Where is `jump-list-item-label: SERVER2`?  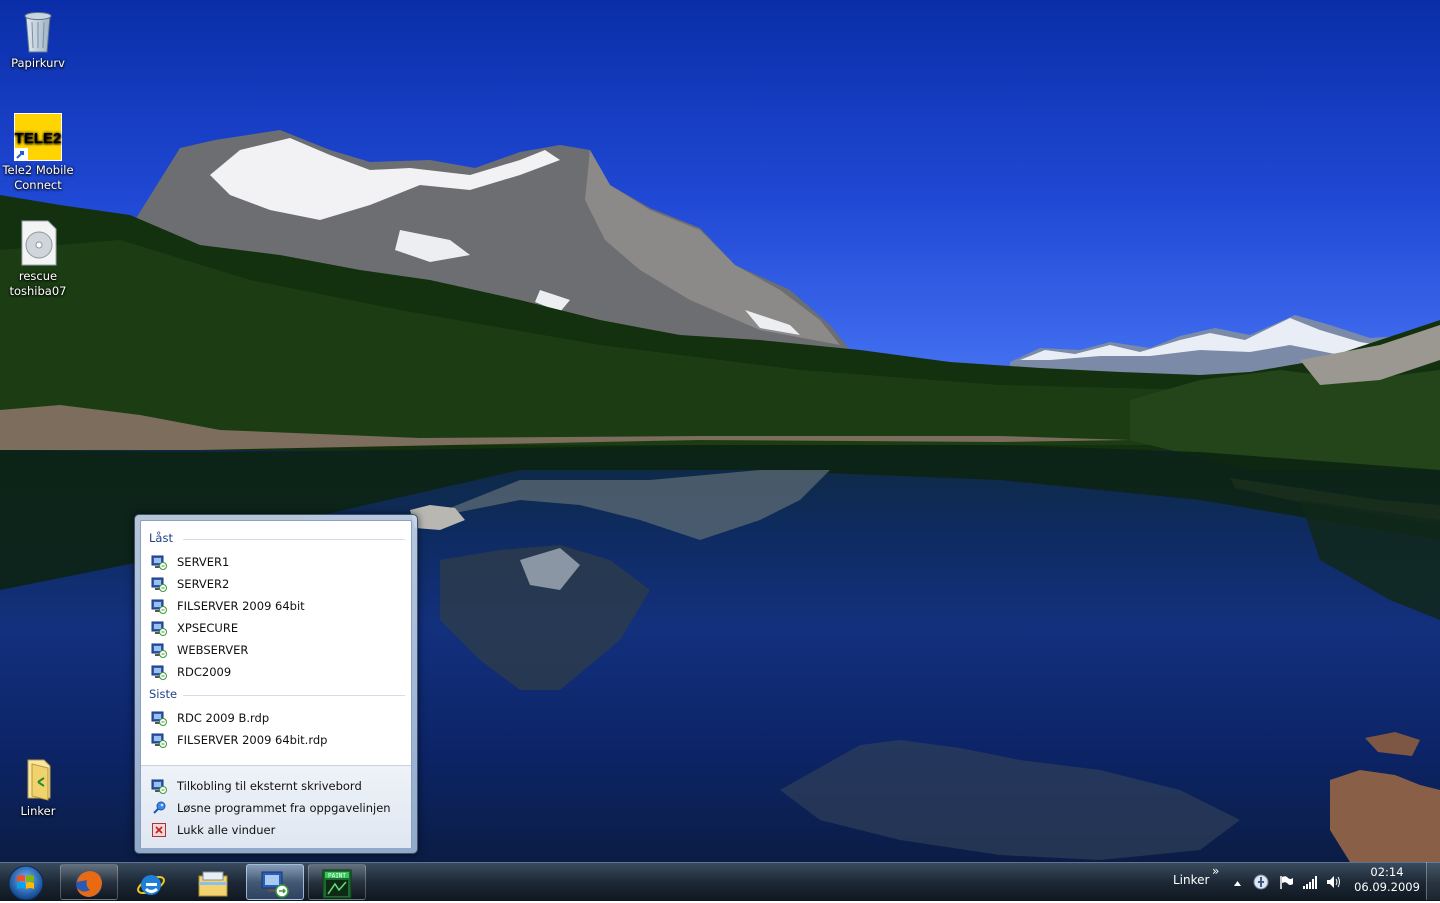
jump-list-item-label: SERVER2 is located at coordinates (203, 584).